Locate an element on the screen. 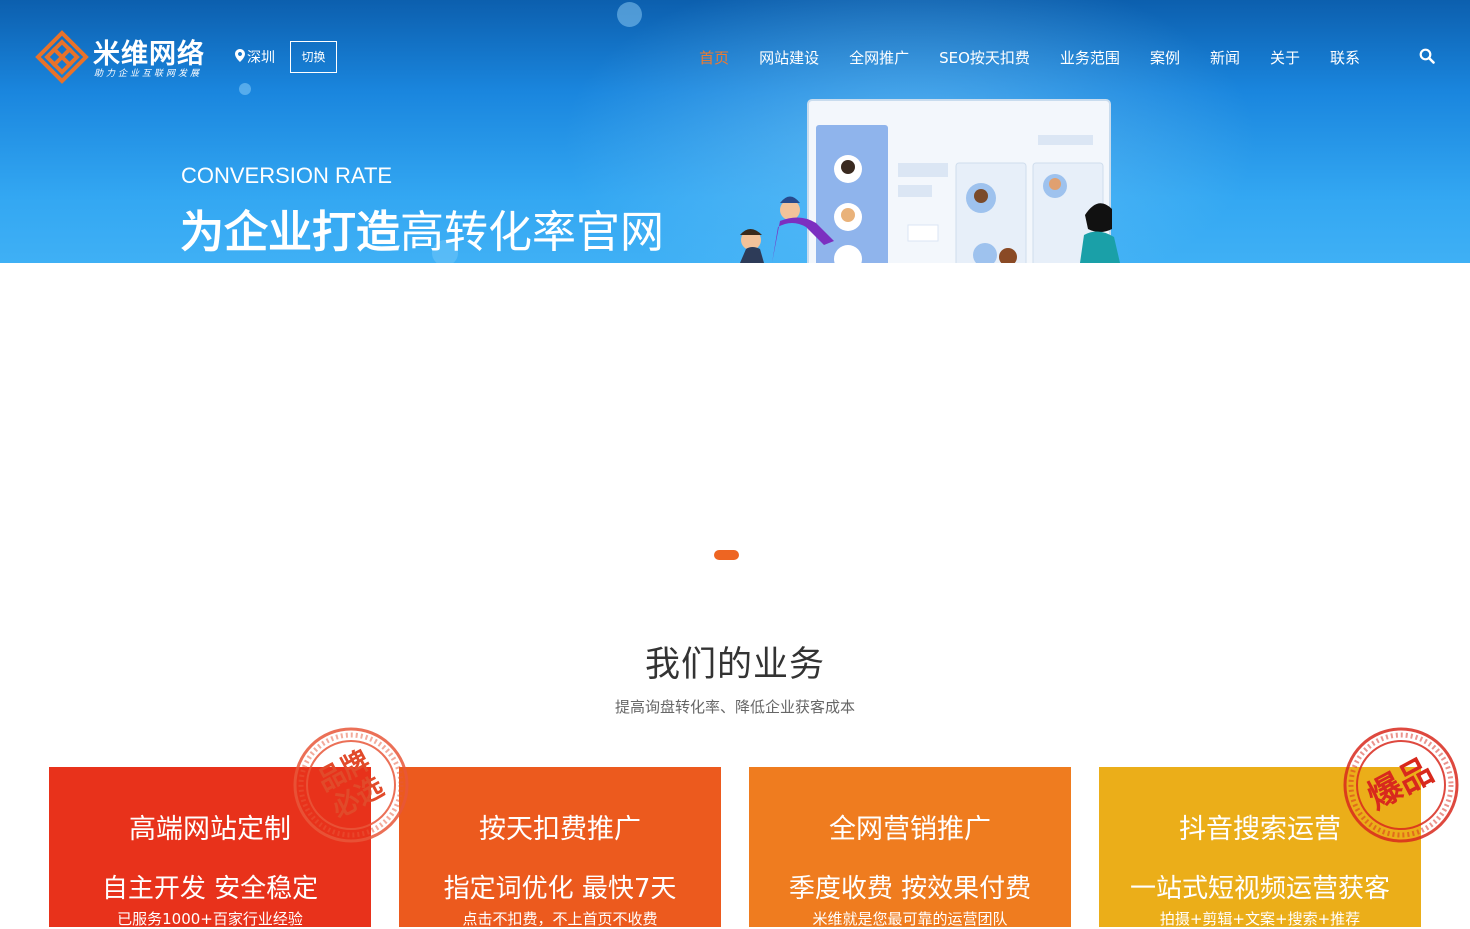 This screenshot has height=929, width=1470. switch-city-button: 切换 is located at coordinates (313, 57).